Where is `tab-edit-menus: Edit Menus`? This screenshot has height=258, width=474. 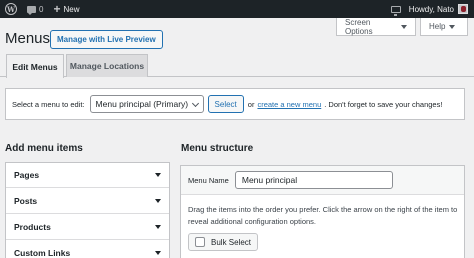
tab-edit-menus: Edit Menus is located at coordinates (35, 66).